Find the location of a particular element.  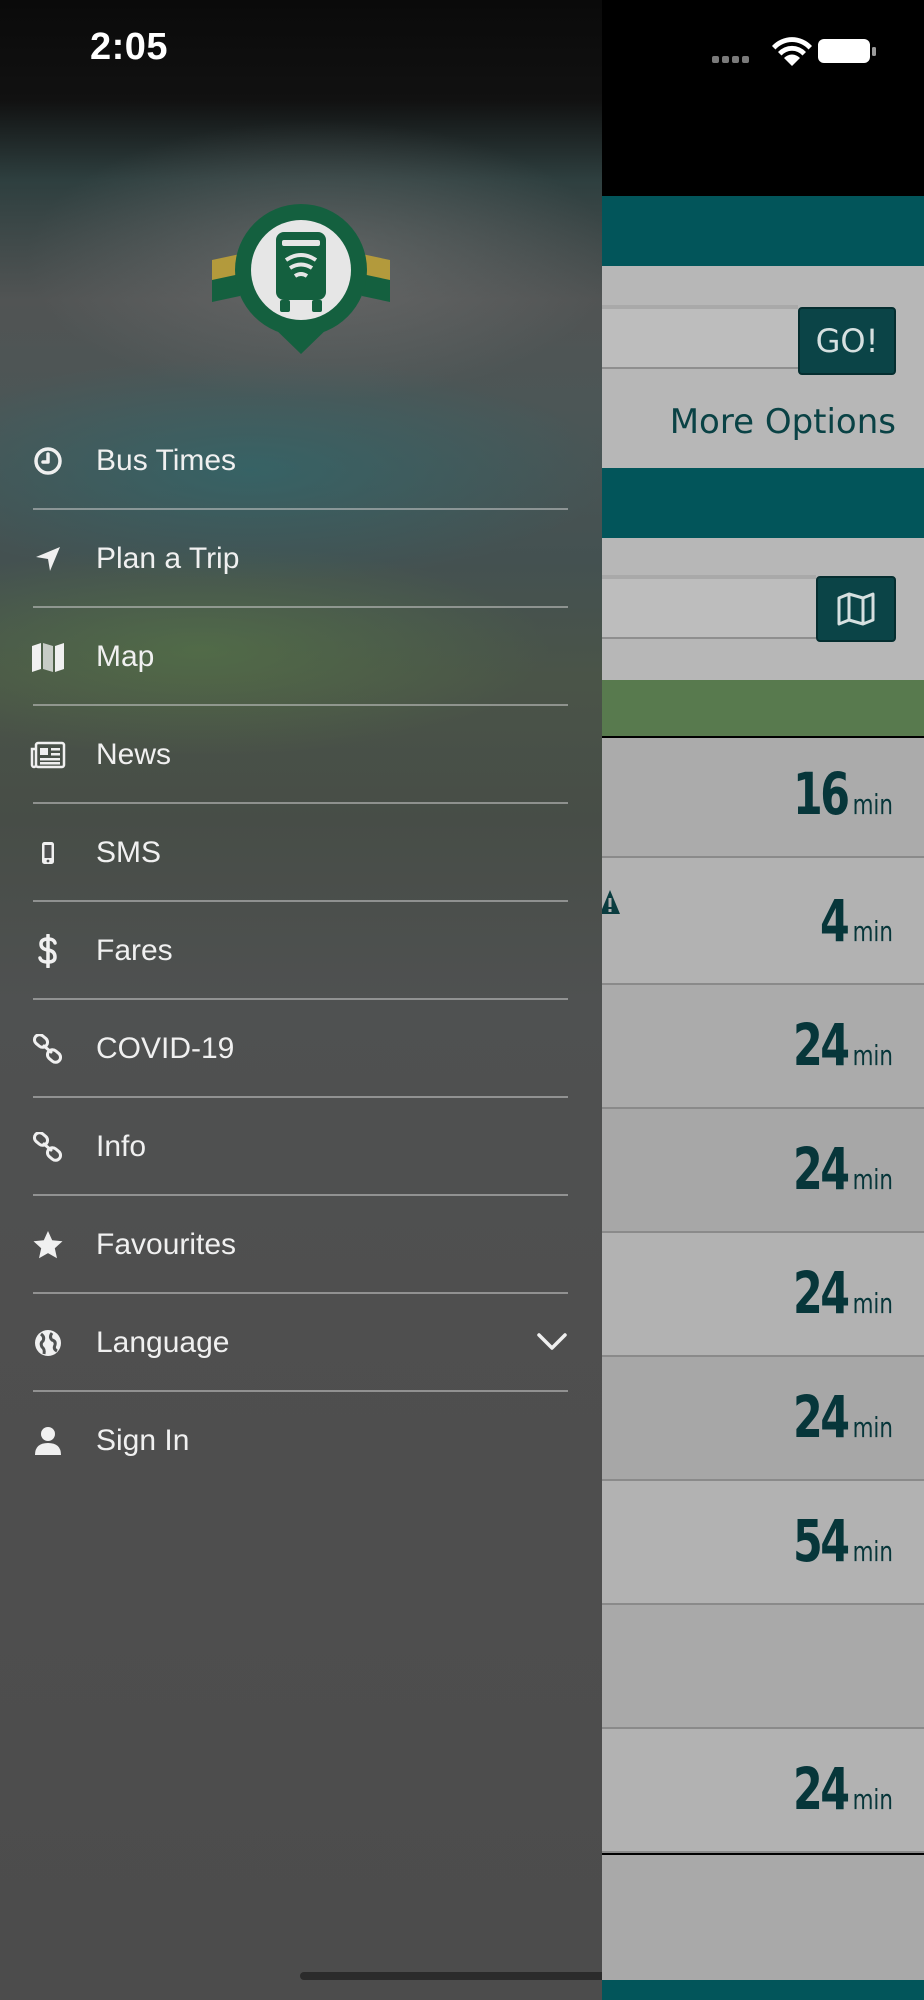

route-header-bar is located at coordinates (763, 708).